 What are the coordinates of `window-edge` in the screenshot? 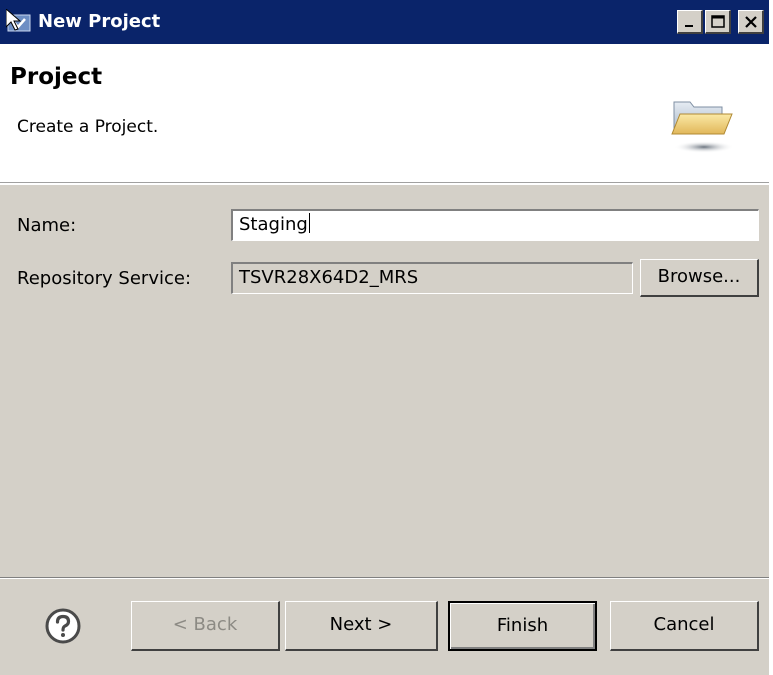 It's located at (771, 337).